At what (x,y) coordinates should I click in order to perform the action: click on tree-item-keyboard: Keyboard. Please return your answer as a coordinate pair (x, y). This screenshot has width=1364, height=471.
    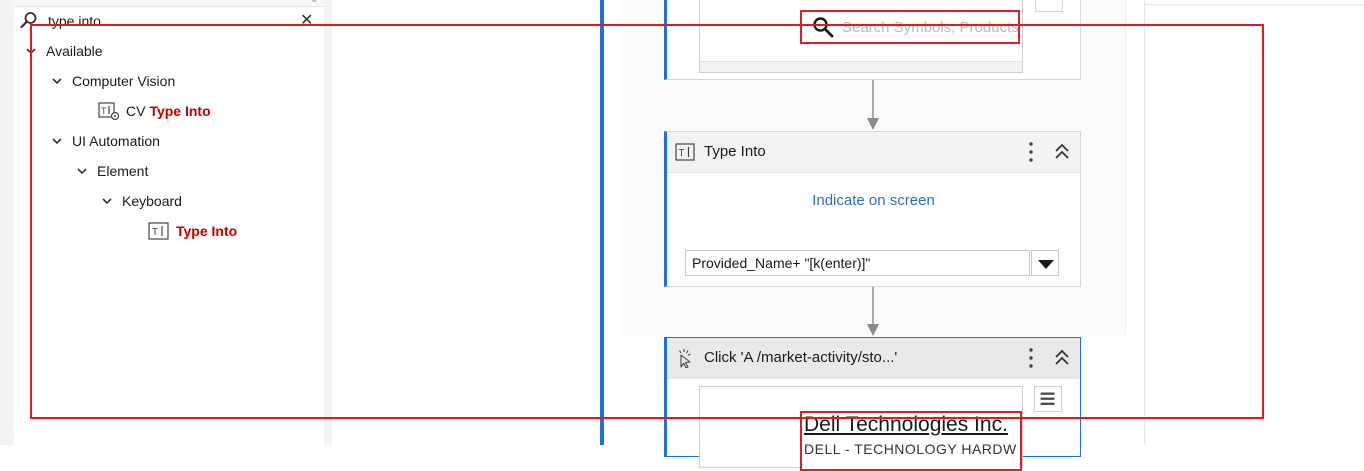
    Looking at the image, I should click on (141, 201).